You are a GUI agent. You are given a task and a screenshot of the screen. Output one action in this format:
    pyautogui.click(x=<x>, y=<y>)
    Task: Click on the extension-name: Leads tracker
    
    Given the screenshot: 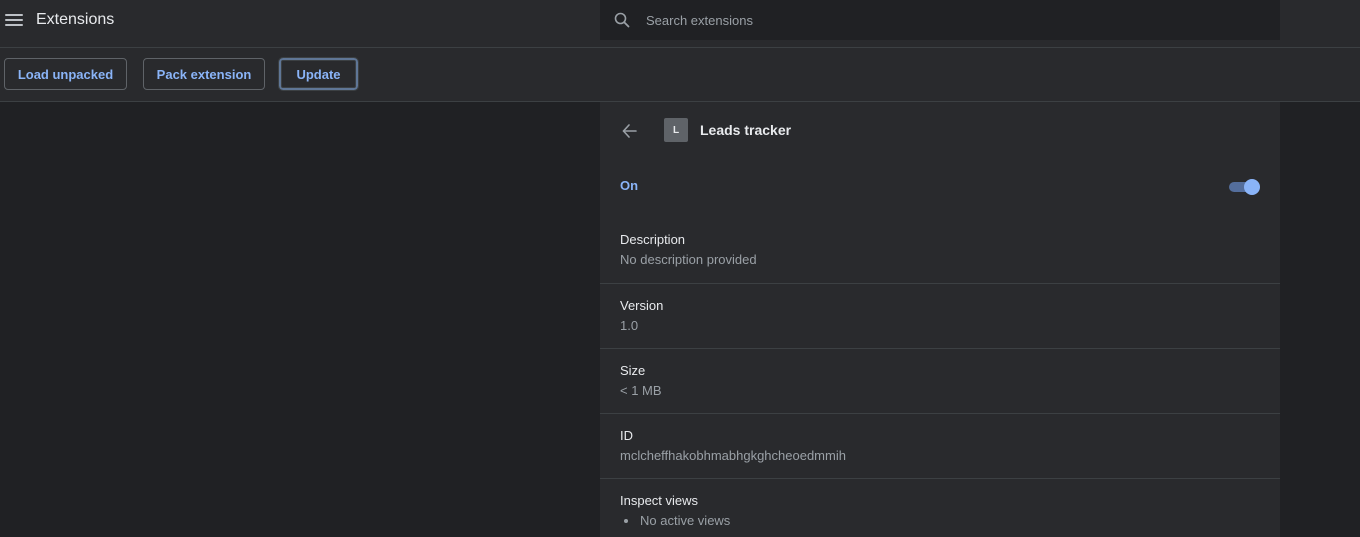 What is the action you would take?
    pyautogui.click(x=746, y=130)
    